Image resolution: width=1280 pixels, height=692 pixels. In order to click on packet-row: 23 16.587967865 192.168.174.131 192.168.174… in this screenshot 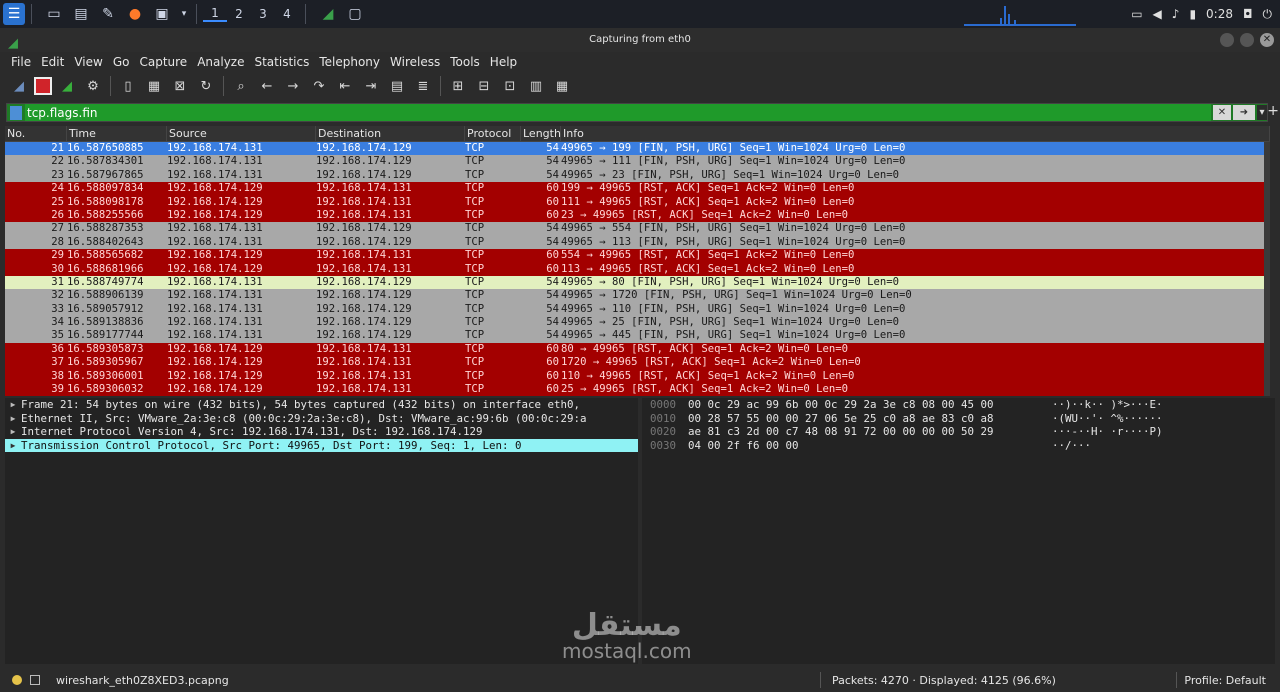, I will do `click(637, 175)`.